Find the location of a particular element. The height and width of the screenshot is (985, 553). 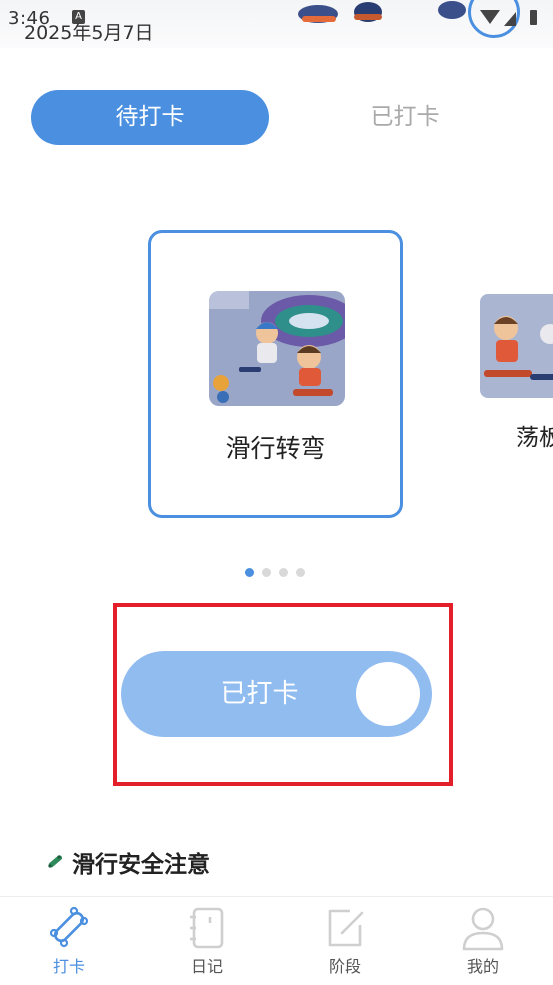

nav-item-checkin: 打卡 is located at coordinates (69, 941).